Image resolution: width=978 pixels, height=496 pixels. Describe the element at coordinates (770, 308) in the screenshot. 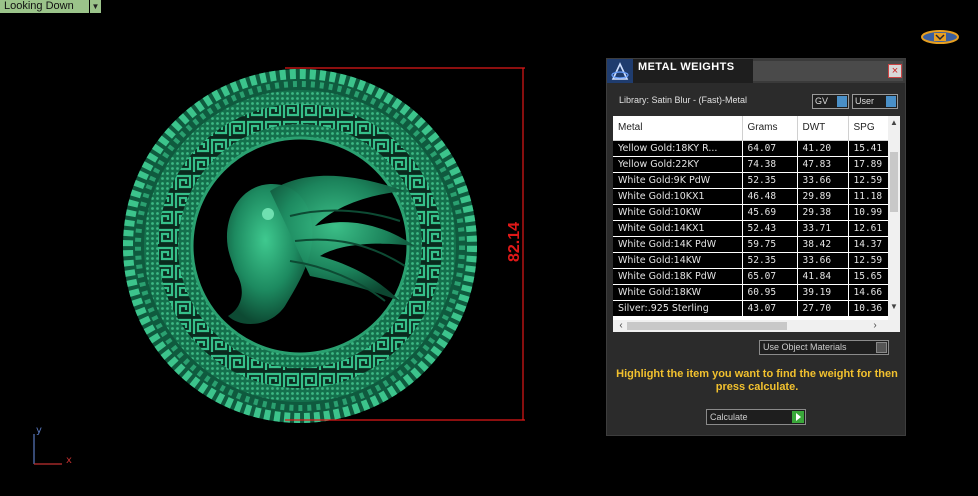

I see `cell-grams: 43.07` at that location.